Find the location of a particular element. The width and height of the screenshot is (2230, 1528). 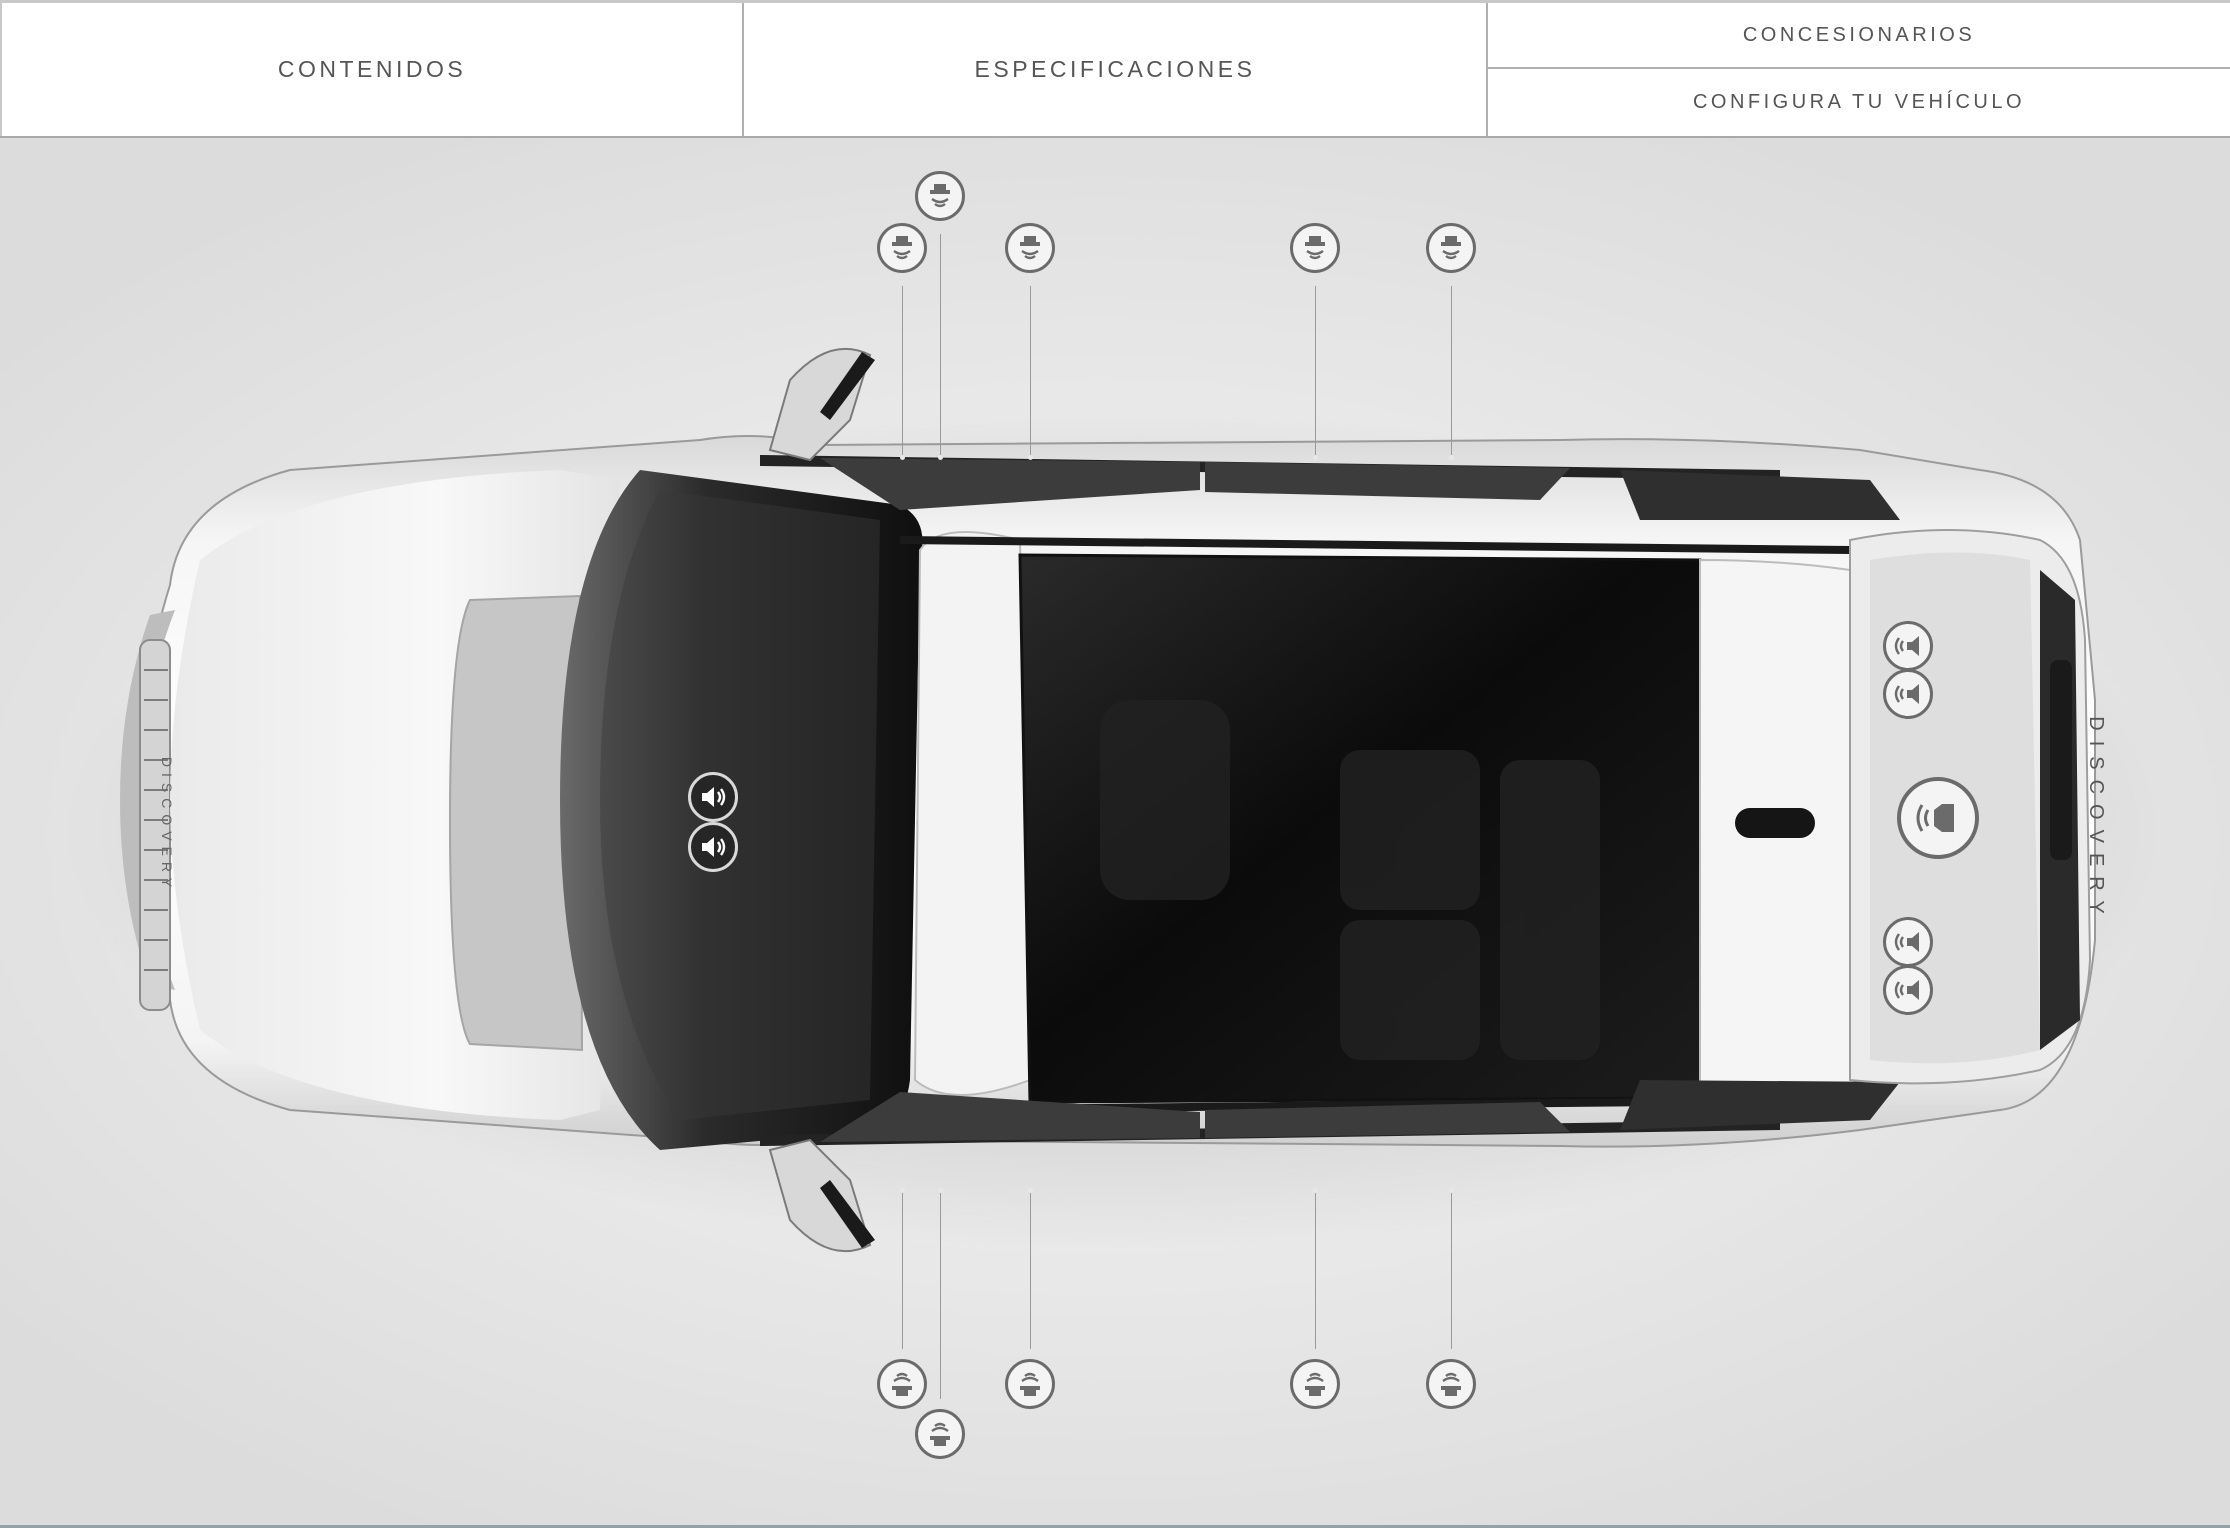

nav-specs-label: ESPECIFICACIONES is located at coordinates (1115, 69).